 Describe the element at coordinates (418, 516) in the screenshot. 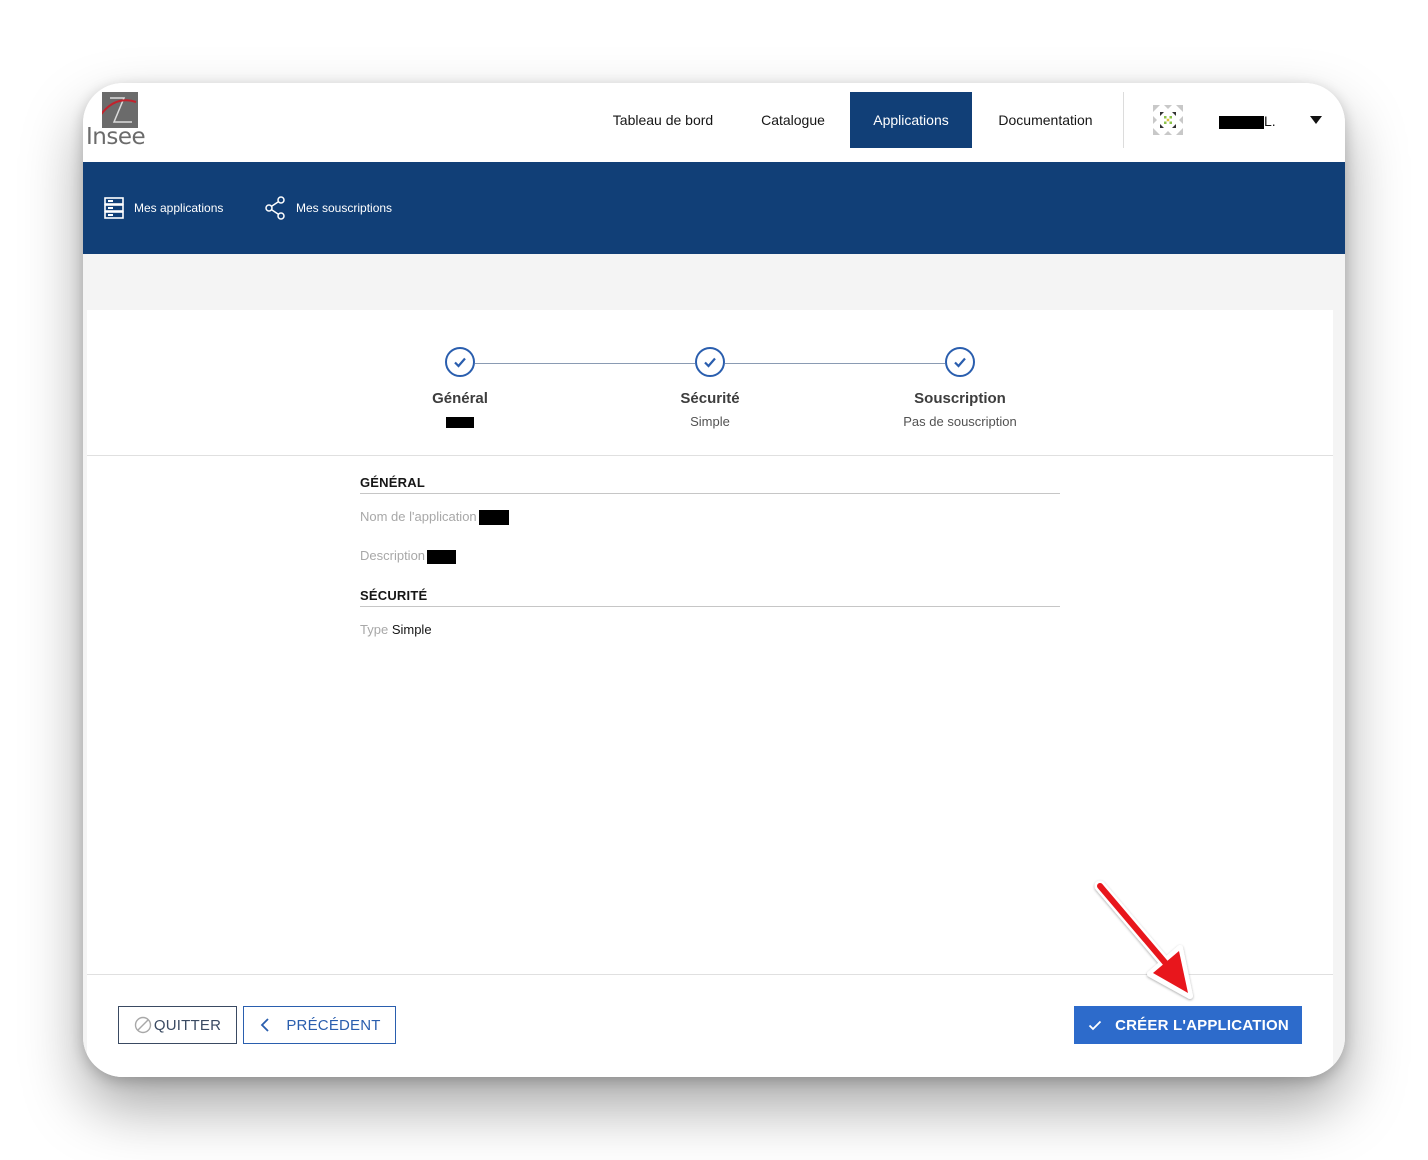

I see `field-label: Nom de l'application` at that location.